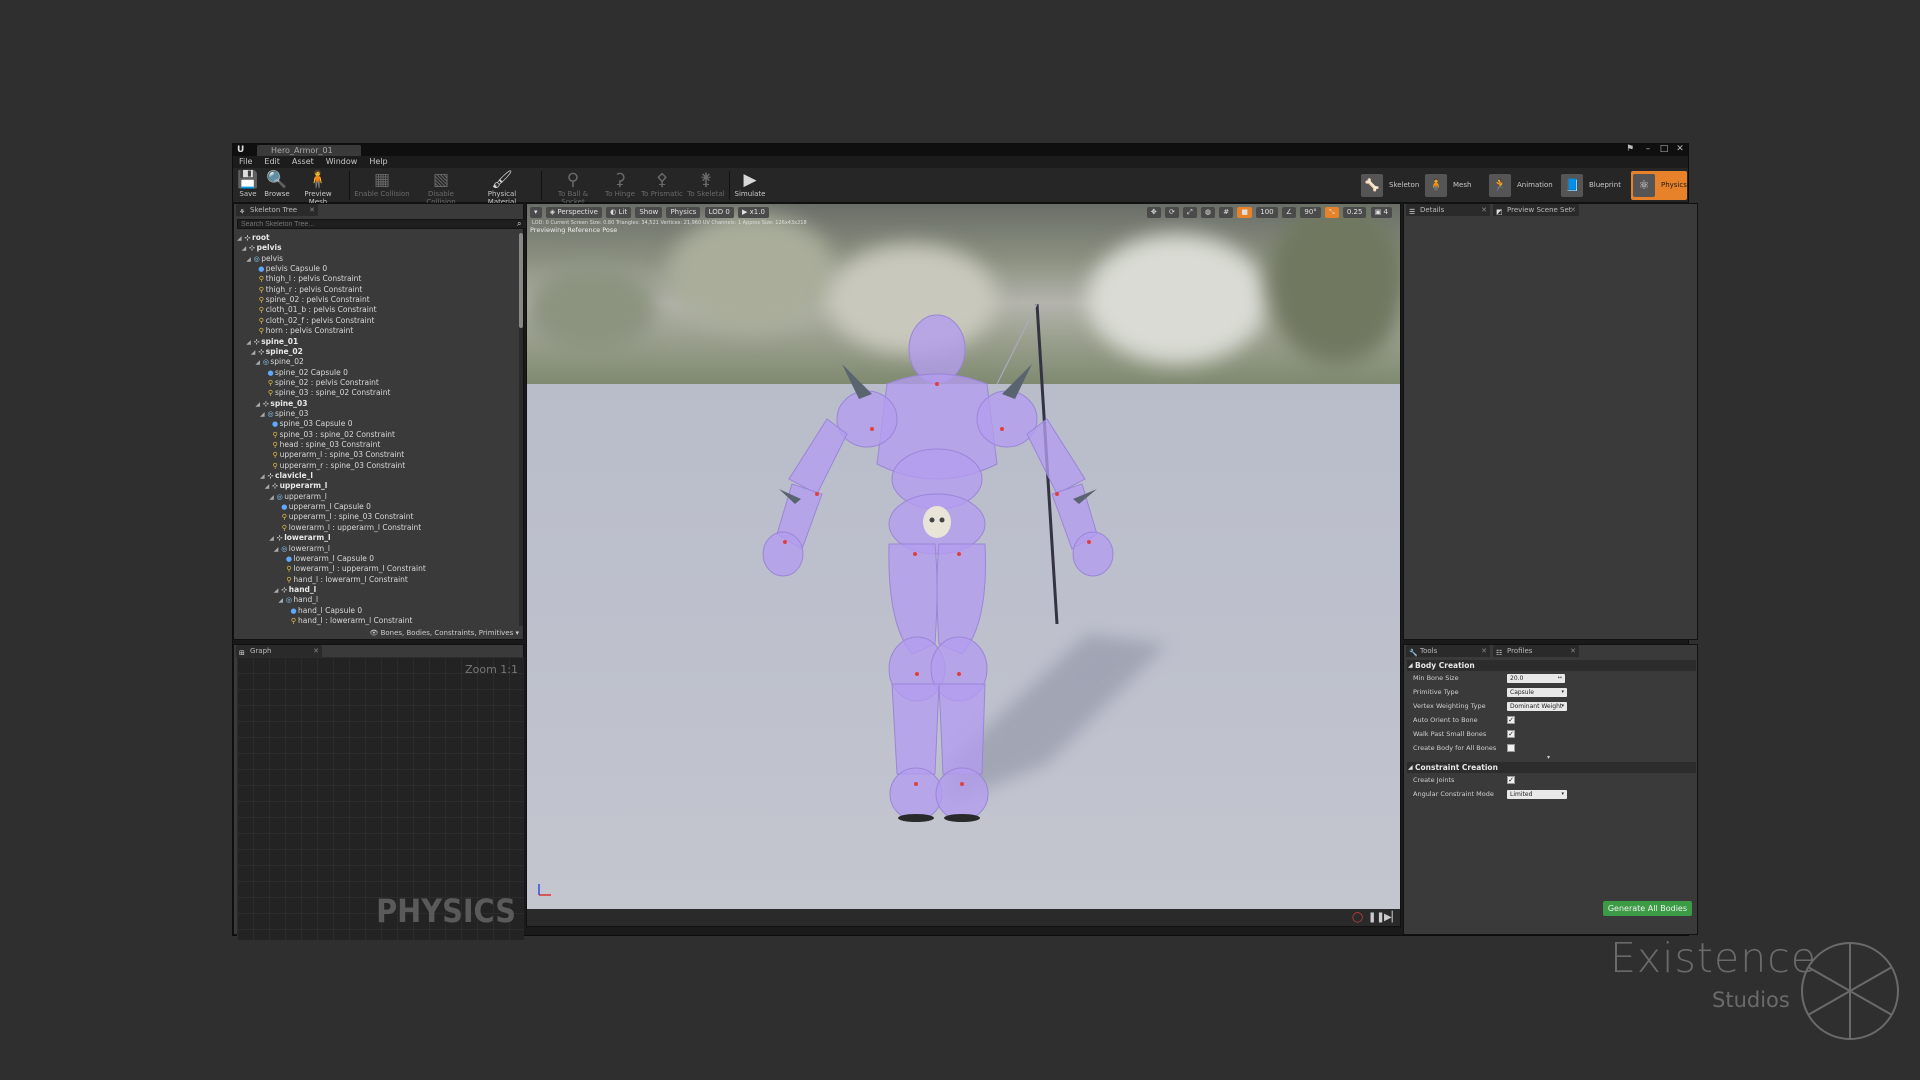  What do you see at coordinates (302, 331) in the screenshot?
I see `tree-row: ⚲ horn : pelvis Constraint` at bounding box center [302, 331].